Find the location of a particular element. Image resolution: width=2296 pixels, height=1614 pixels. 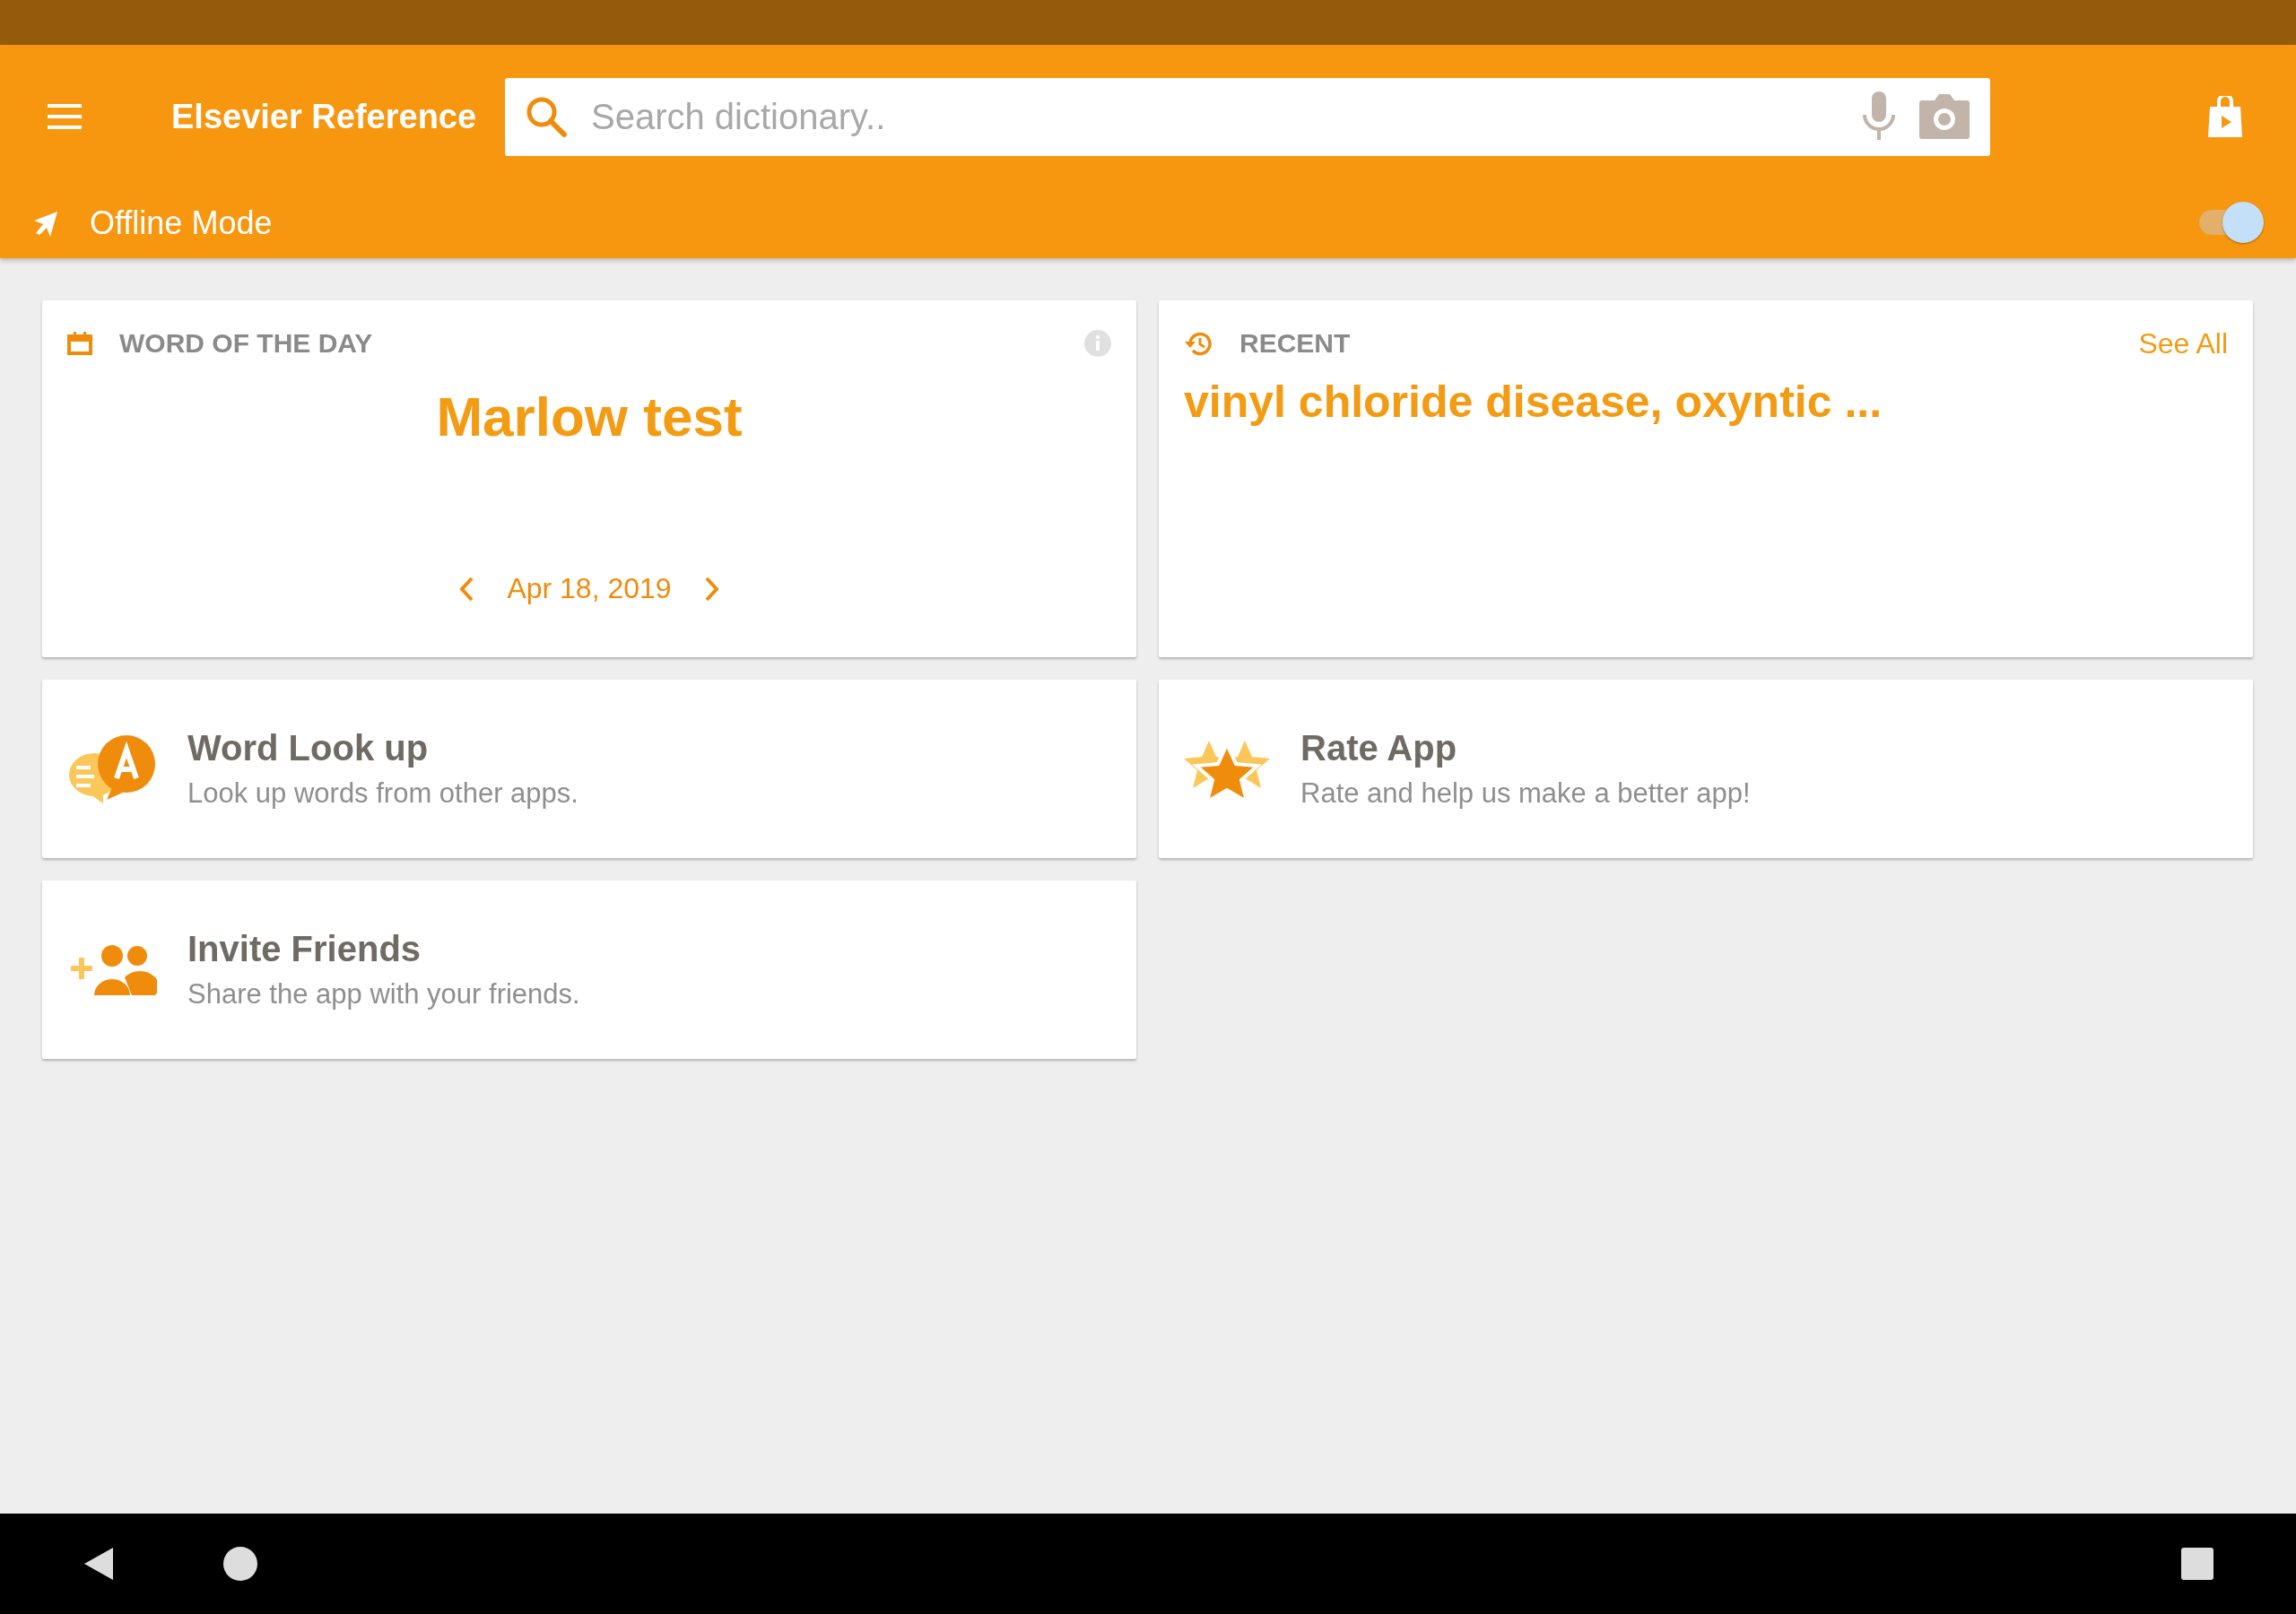

feature-title: Word Look up is located at coordinates (308, 748).